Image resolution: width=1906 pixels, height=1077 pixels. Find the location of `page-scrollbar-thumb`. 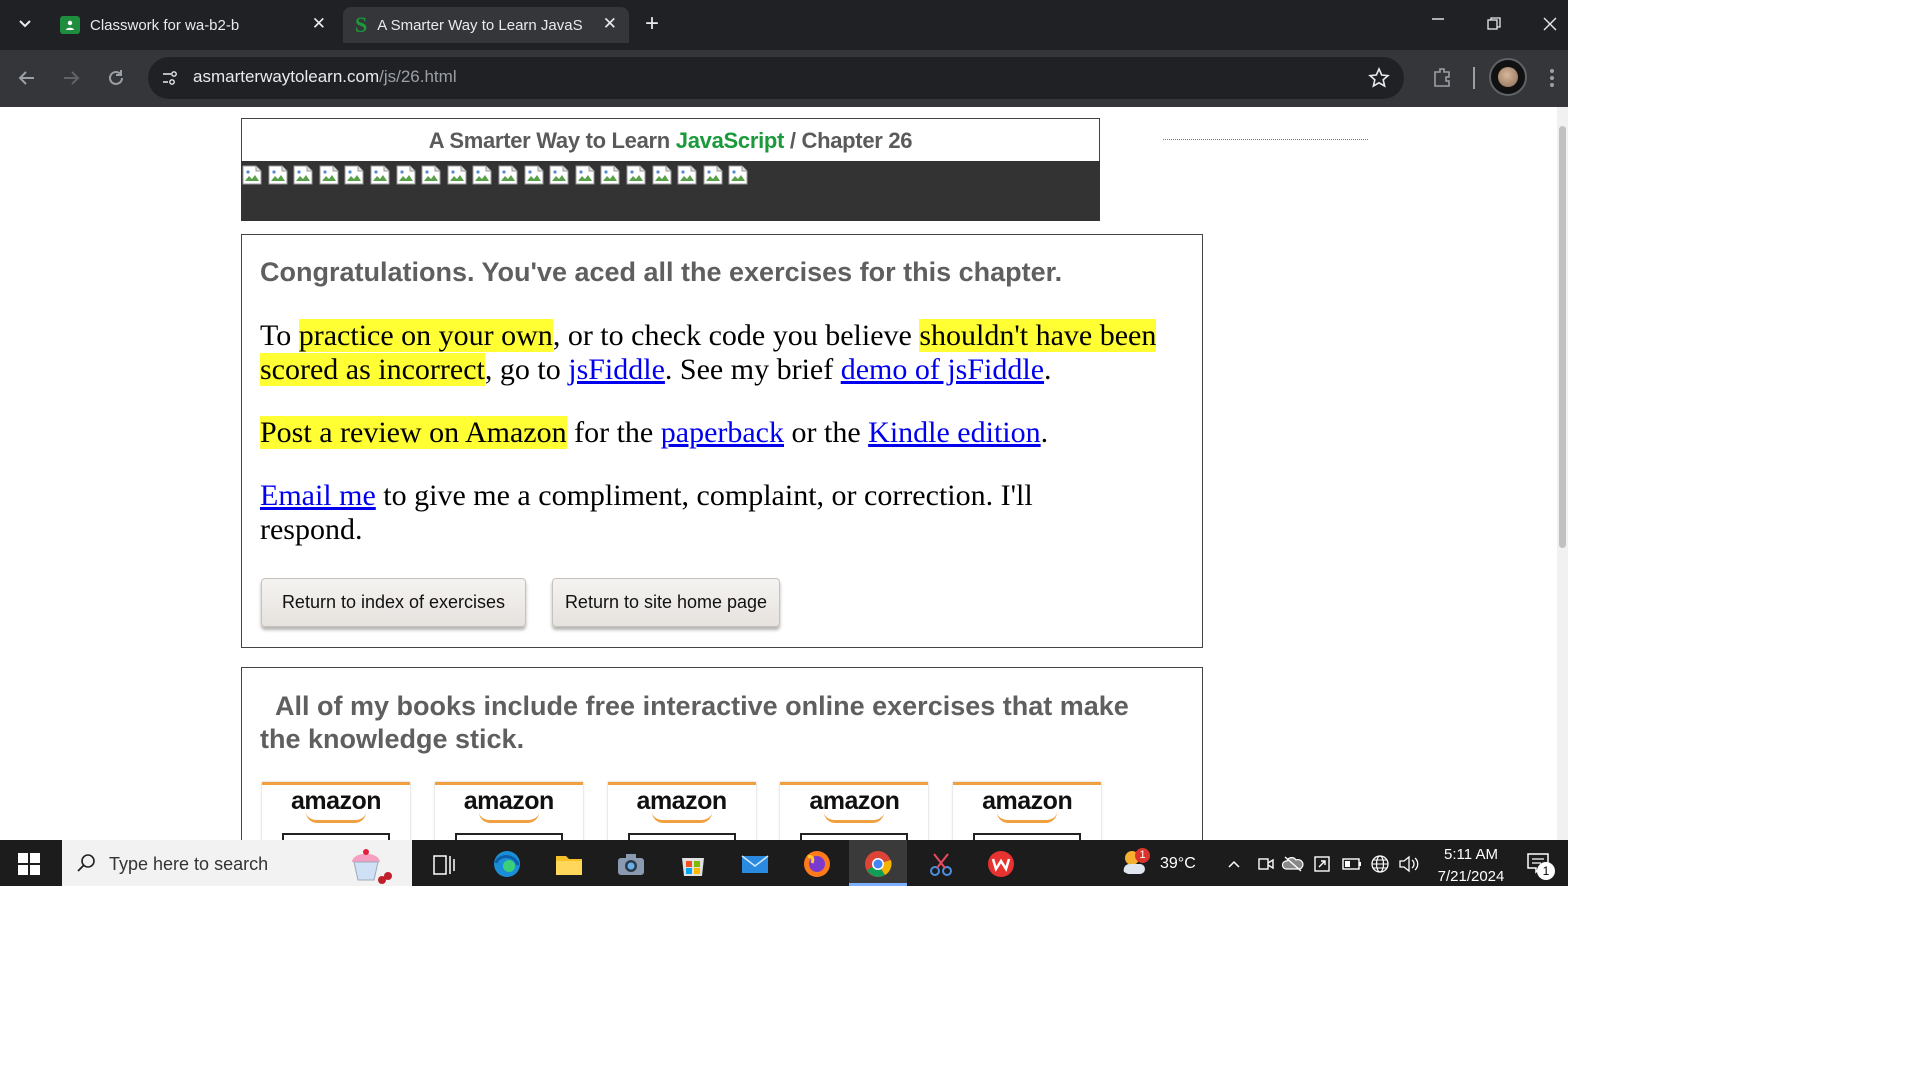

page-scrollbar-thumb is located at coordinates (1562, 337).